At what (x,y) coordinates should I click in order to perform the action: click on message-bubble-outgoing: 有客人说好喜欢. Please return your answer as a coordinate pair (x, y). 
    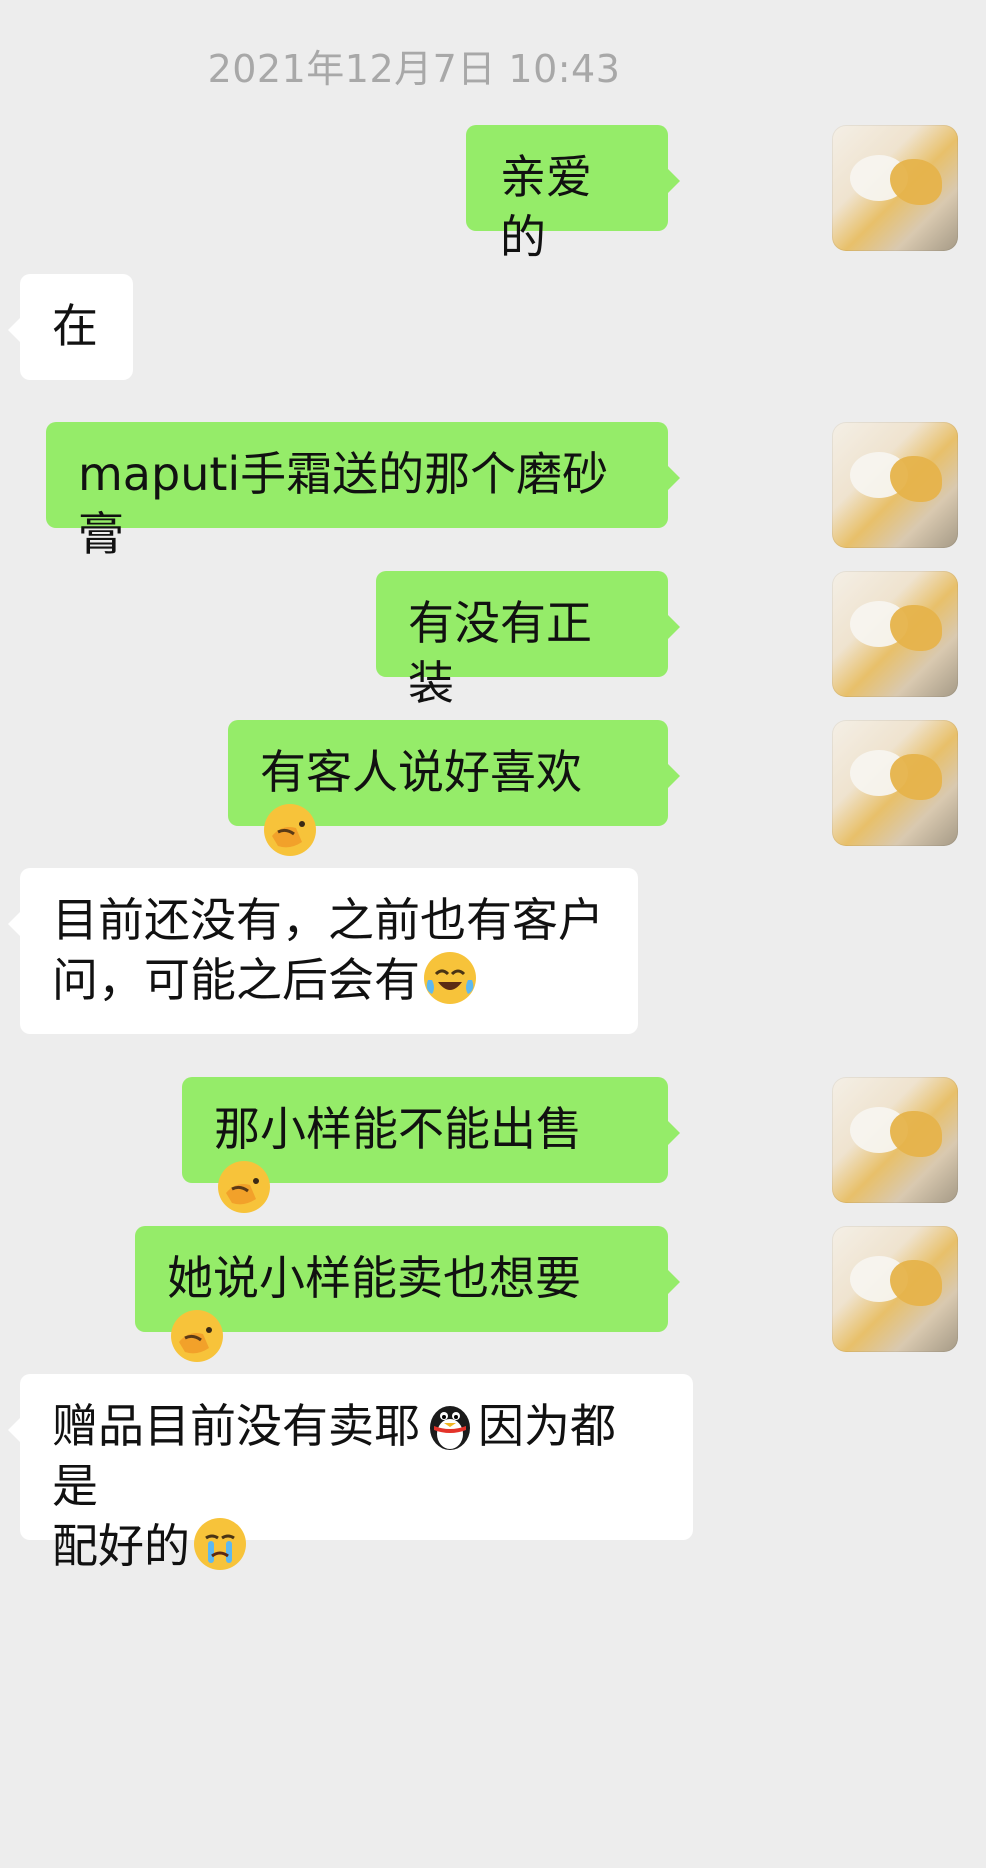
    Looking at the image, I should click on (454, 788).